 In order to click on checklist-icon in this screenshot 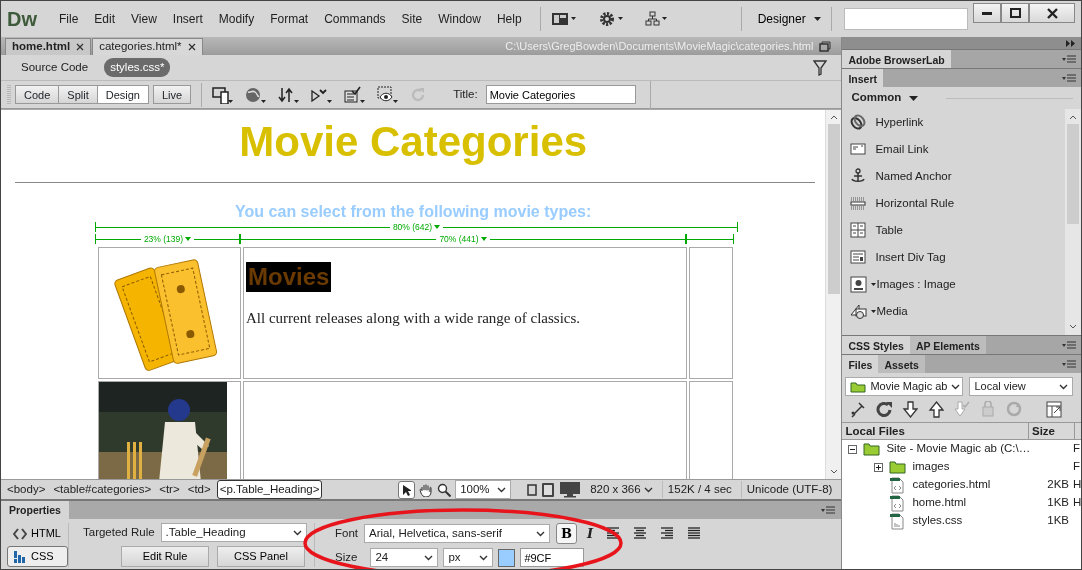, I will do `click(355, 94)`.